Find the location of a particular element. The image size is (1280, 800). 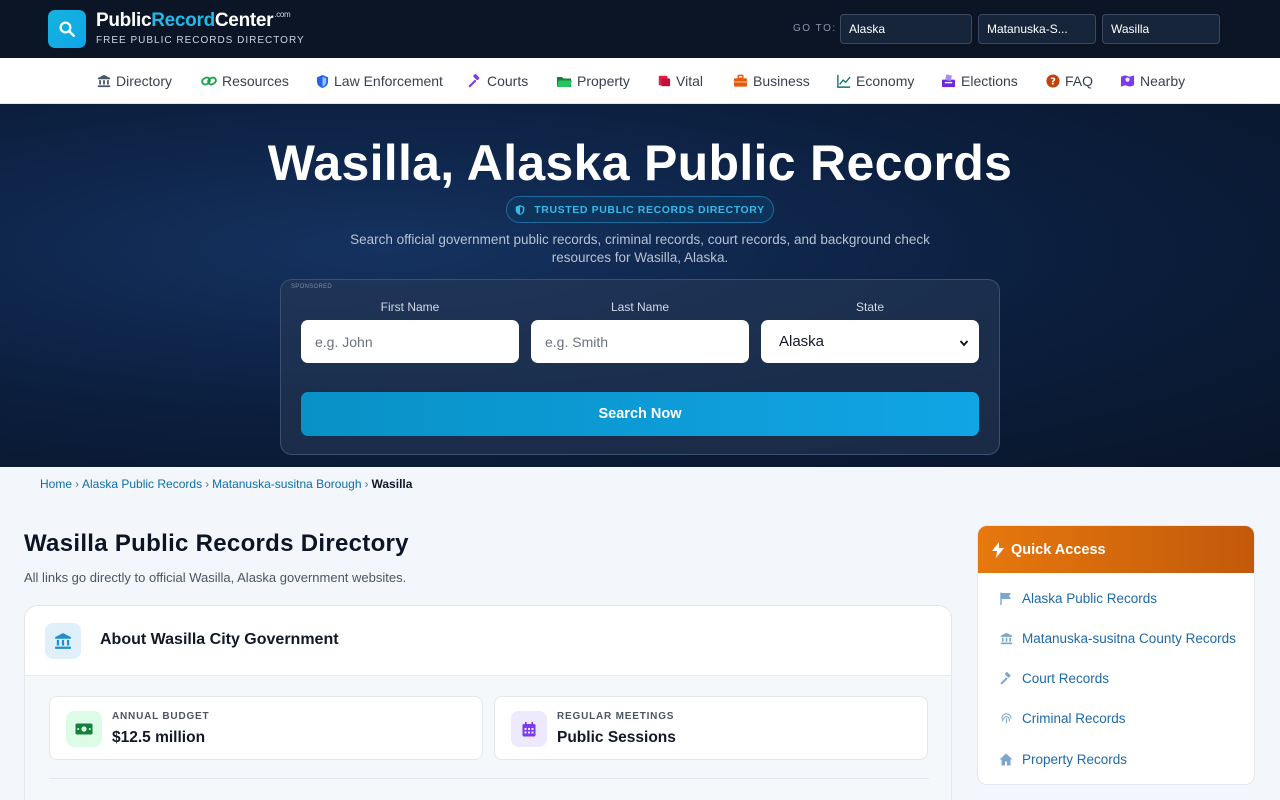

nav-label: Nearby is located at coordinates (1163, 81).